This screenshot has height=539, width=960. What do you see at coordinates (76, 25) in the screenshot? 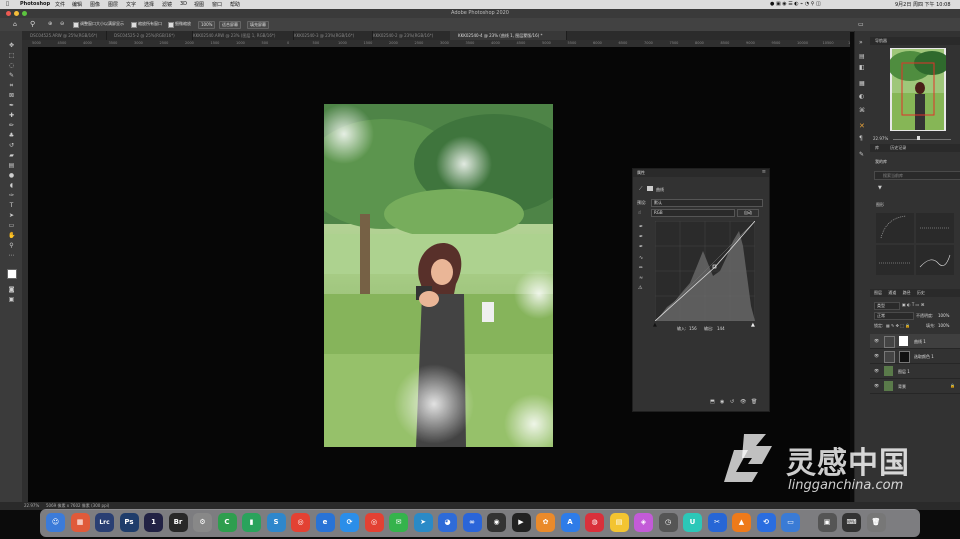
I see `resize-windows-checkbox` at bounding box center [76, 25].